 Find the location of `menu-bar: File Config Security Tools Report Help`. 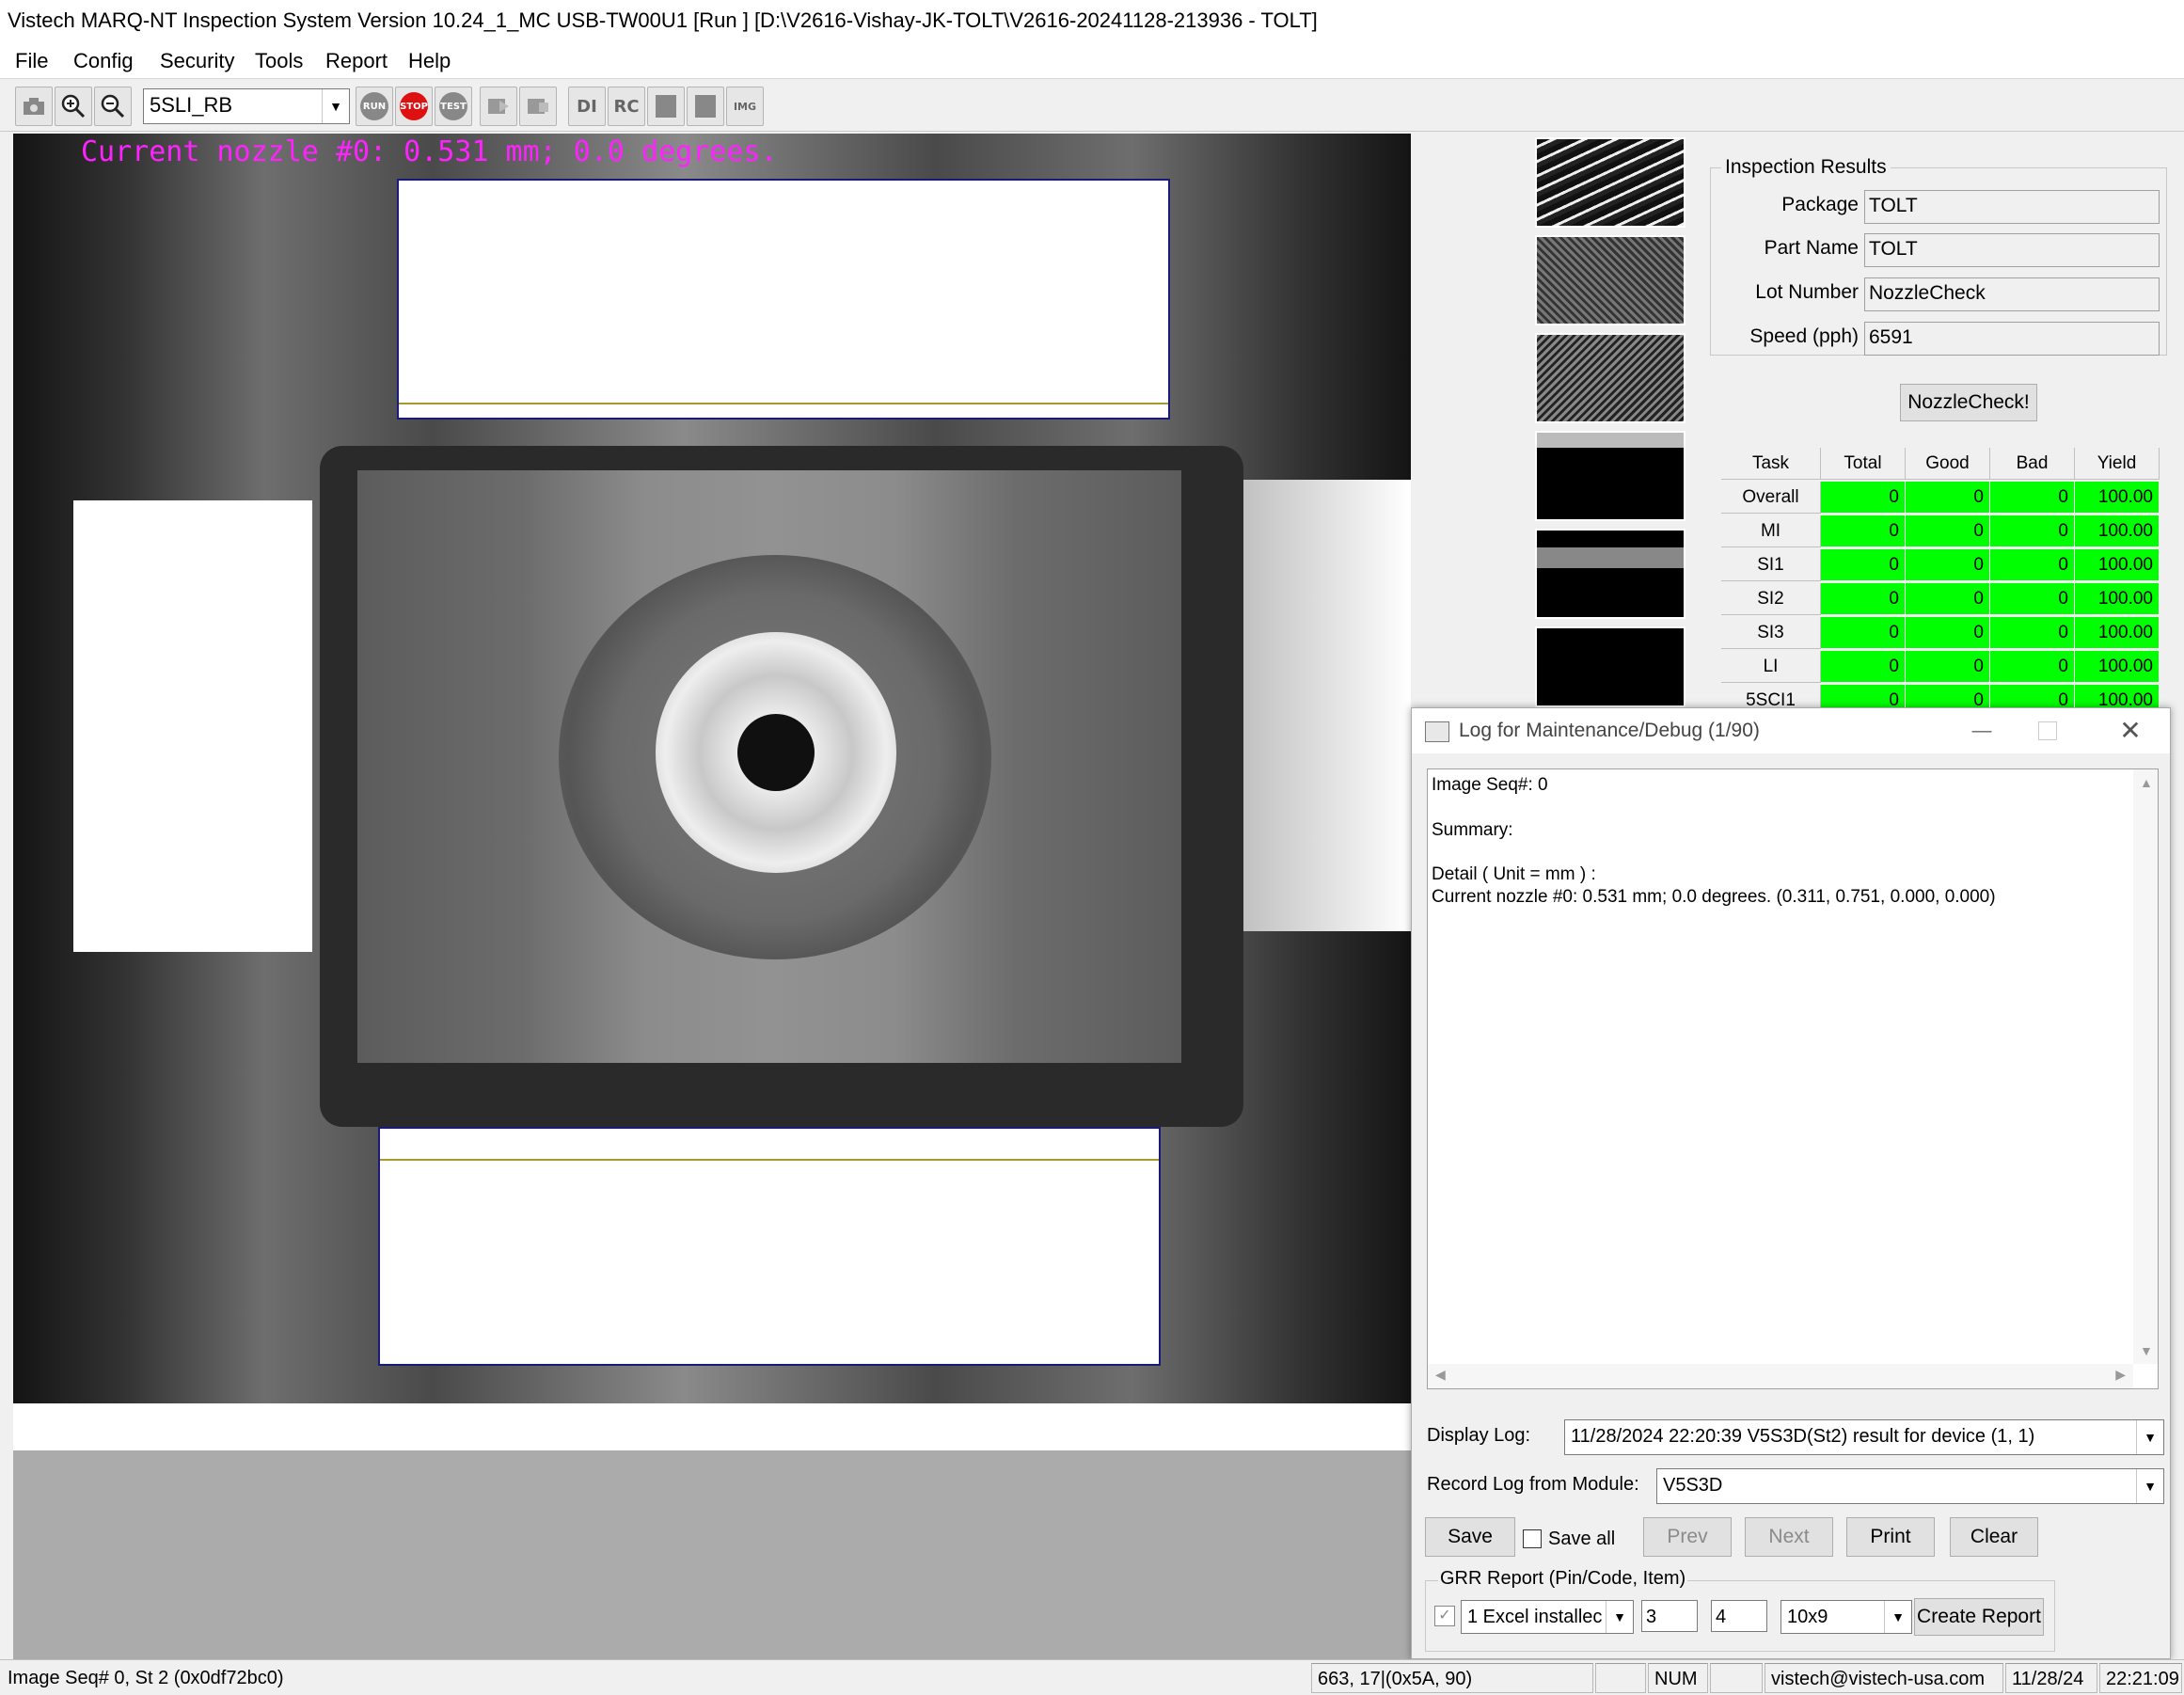

menu-bar: File Config Security Tools Report Help is located at coordinates (1092, 60).